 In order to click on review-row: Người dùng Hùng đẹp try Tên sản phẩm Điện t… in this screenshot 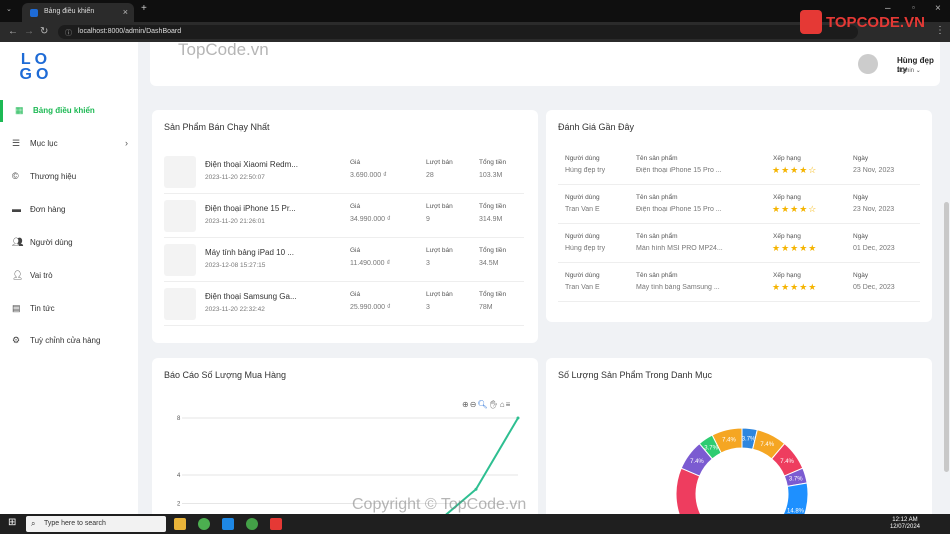, I will do `click(739, 165)`.